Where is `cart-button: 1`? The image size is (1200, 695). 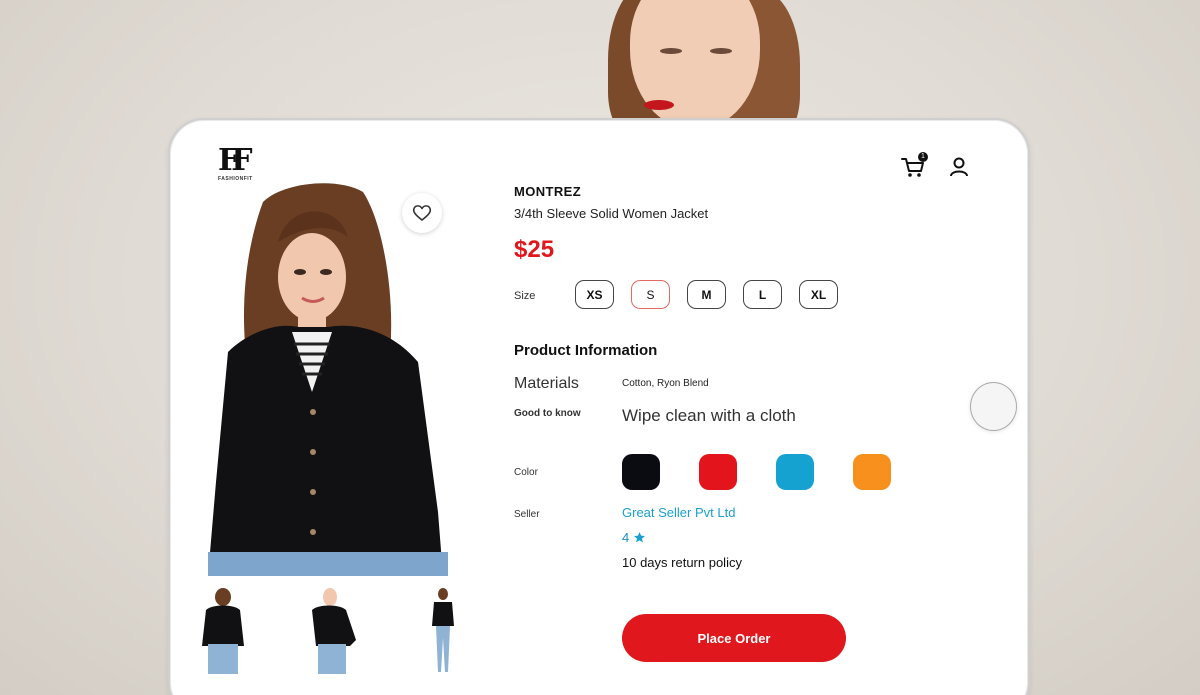 cart-button: 1 is located at coordinates (914, 166).